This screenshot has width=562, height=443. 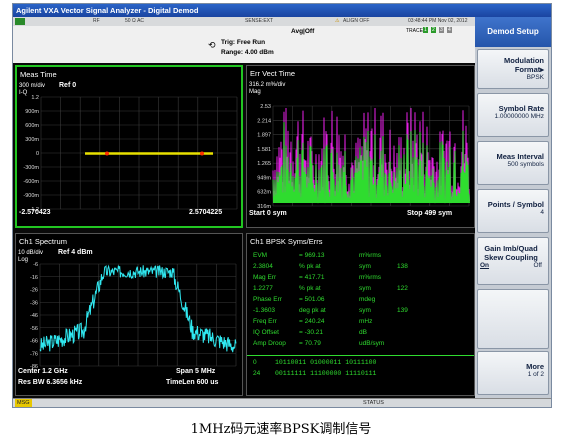 What do you see at coordinates (414, 31) in the screenshot?
I see `trace-label: TRACE` at bounding box center [414, 31].